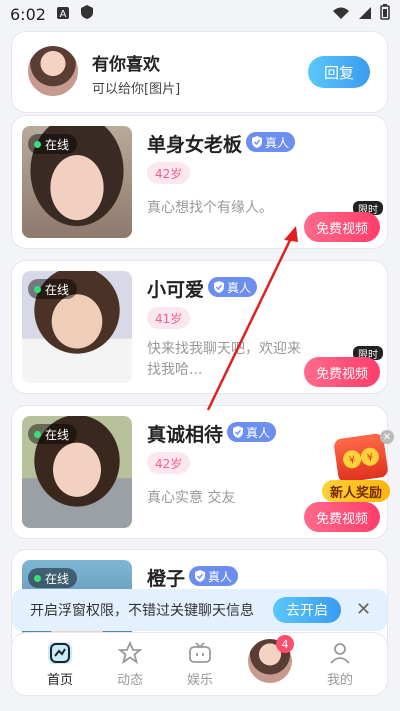  Describe the element at coordinates (130, 666) in the screenshot. I see `tab-moments: 动态` at that location.